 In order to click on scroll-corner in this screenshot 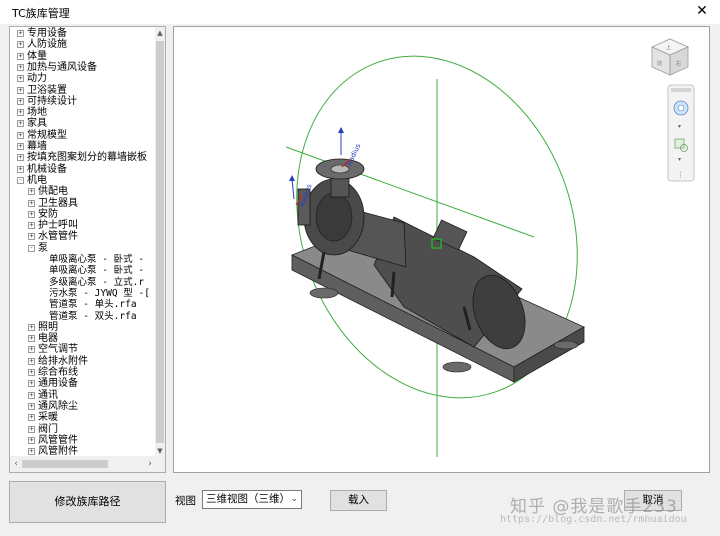, I will do `click(160, 464)`.